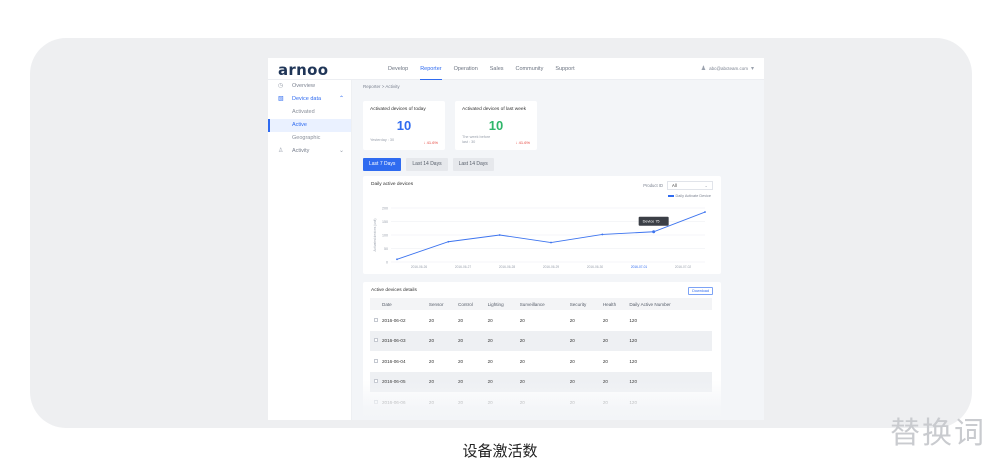 The width and height of the screenshot is (1000, 461). I want to click on nav-item-support: Support, so click(564, 69).